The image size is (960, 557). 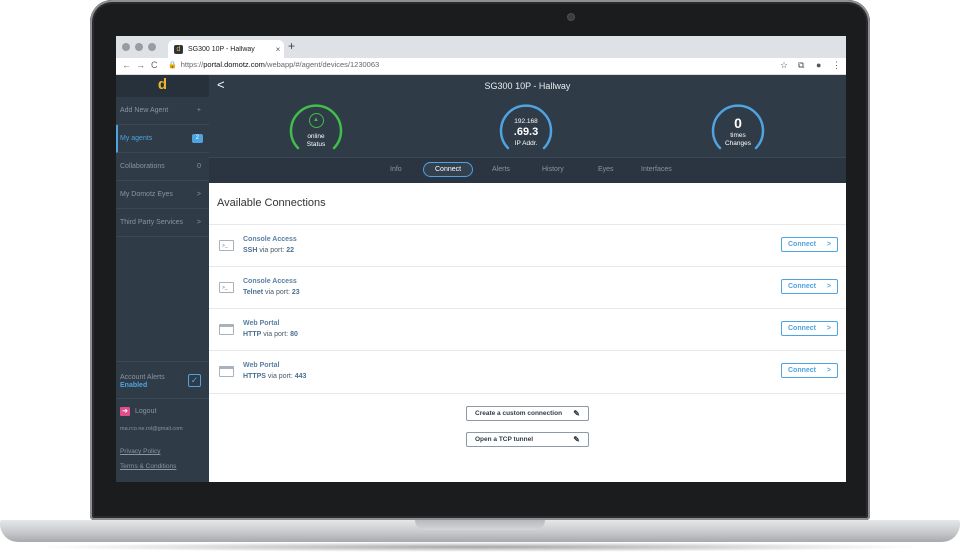 I want to click on connection-row: Web Portal HTTPS via port: 443 Connect >, so click(x=527, y=372).